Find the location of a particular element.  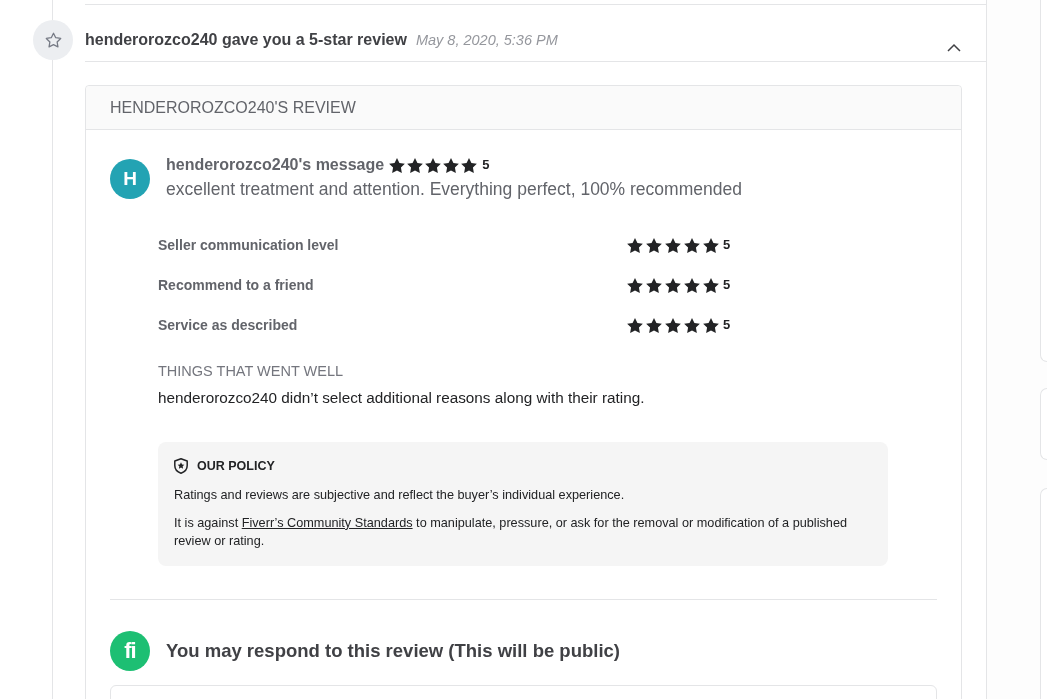

policy-title: OUR POLICY is located at coordinates (236, 466).